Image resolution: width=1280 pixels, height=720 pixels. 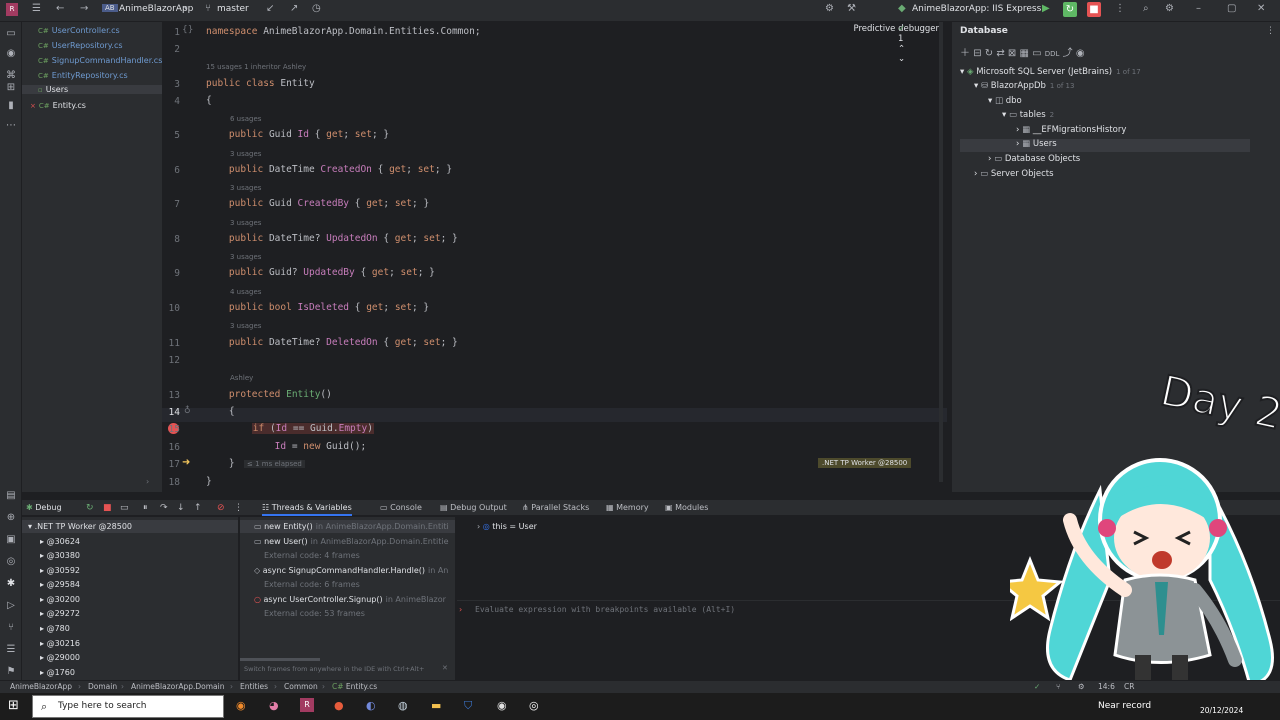 I want to click on author-hint: Ashley, so click(x=241, y=378).